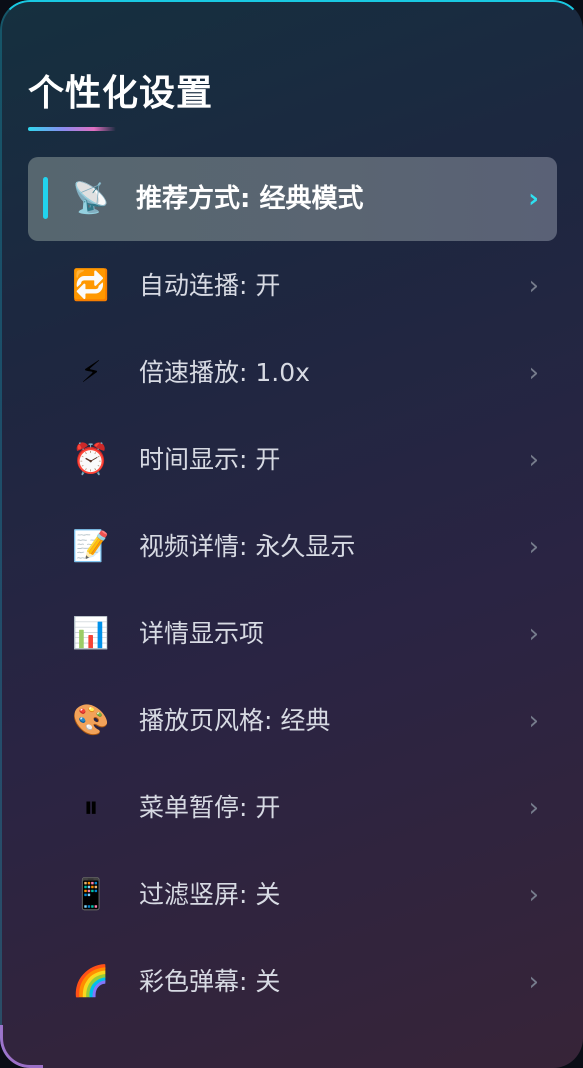 Image resolution: width=583 pixels, height=1068 pixels. I want to click on menu-item-recommend-mode: 📡 推荐方式: 经典模式 ›, so click(292, 199).